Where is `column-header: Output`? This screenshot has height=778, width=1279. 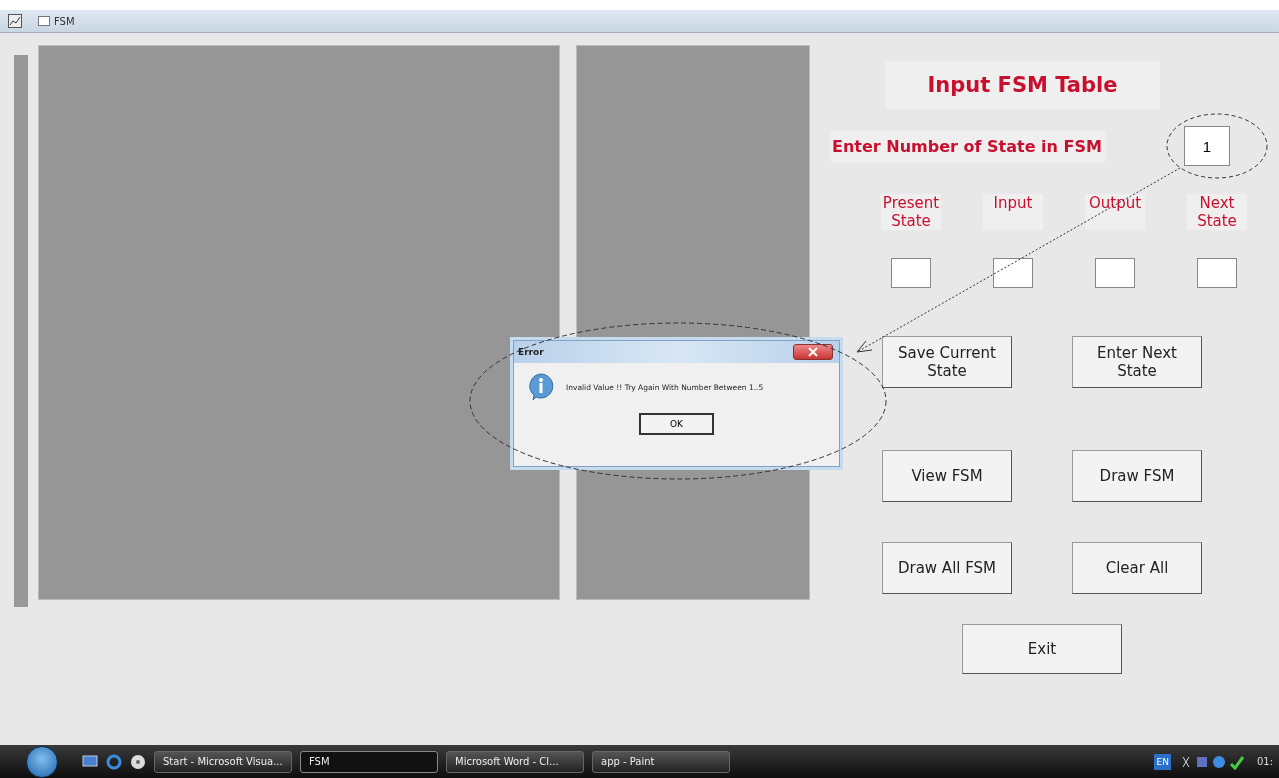
column-header: Output is located at coordinates (1115, 212).